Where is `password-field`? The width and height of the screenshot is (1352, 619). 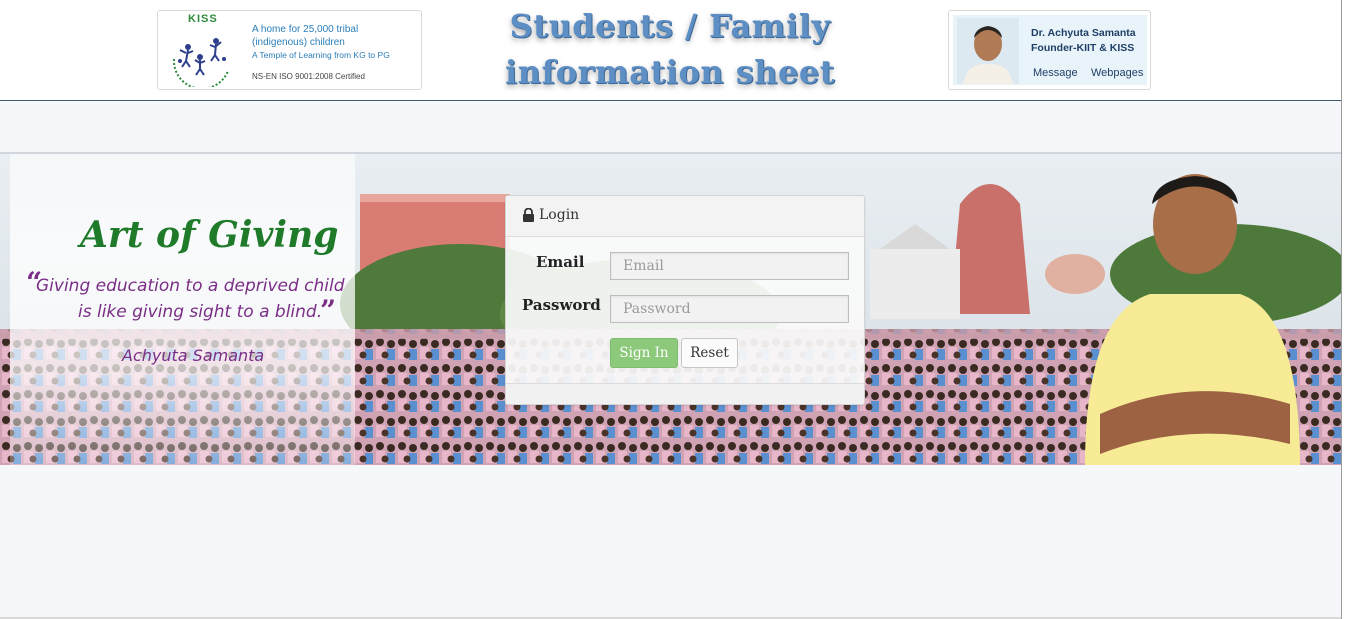 password-field is located at coordinates (729, 309).